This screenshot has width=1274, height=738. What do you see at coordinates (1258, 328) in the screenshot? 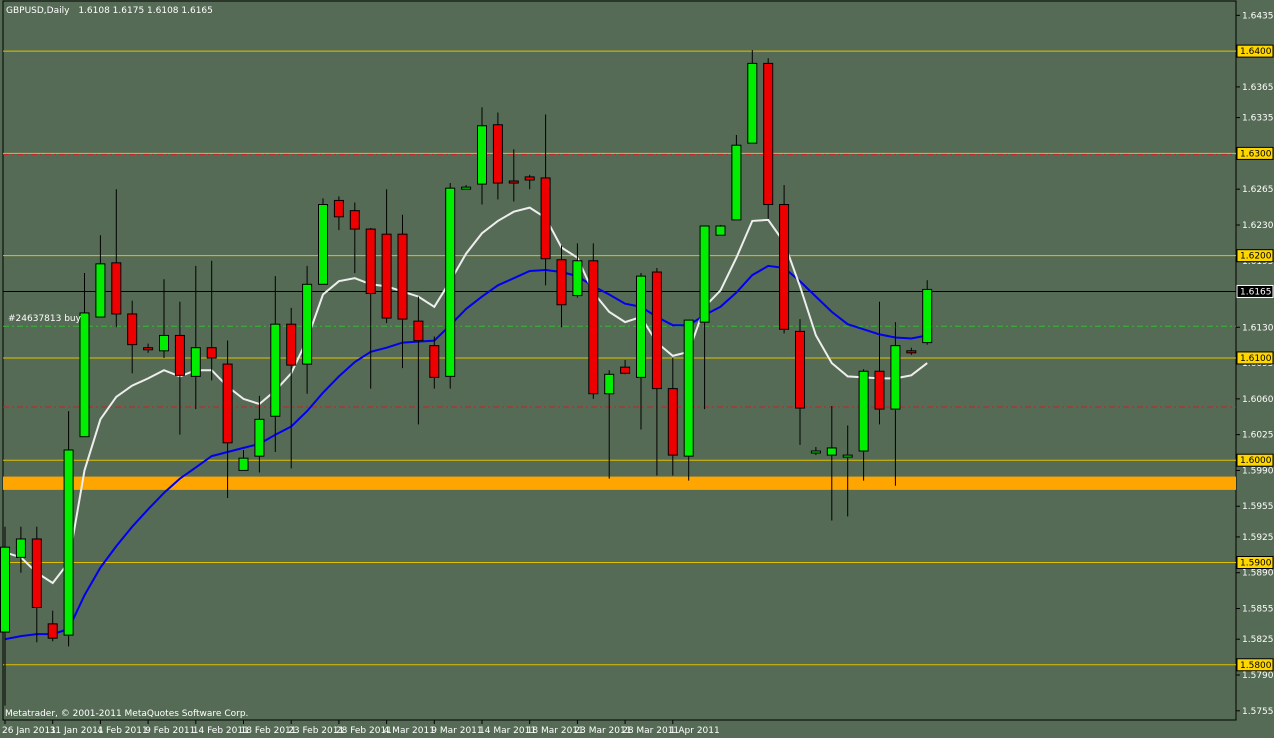
I see `y-tick-label: 1.6130` at bounding box center [1258, 328].